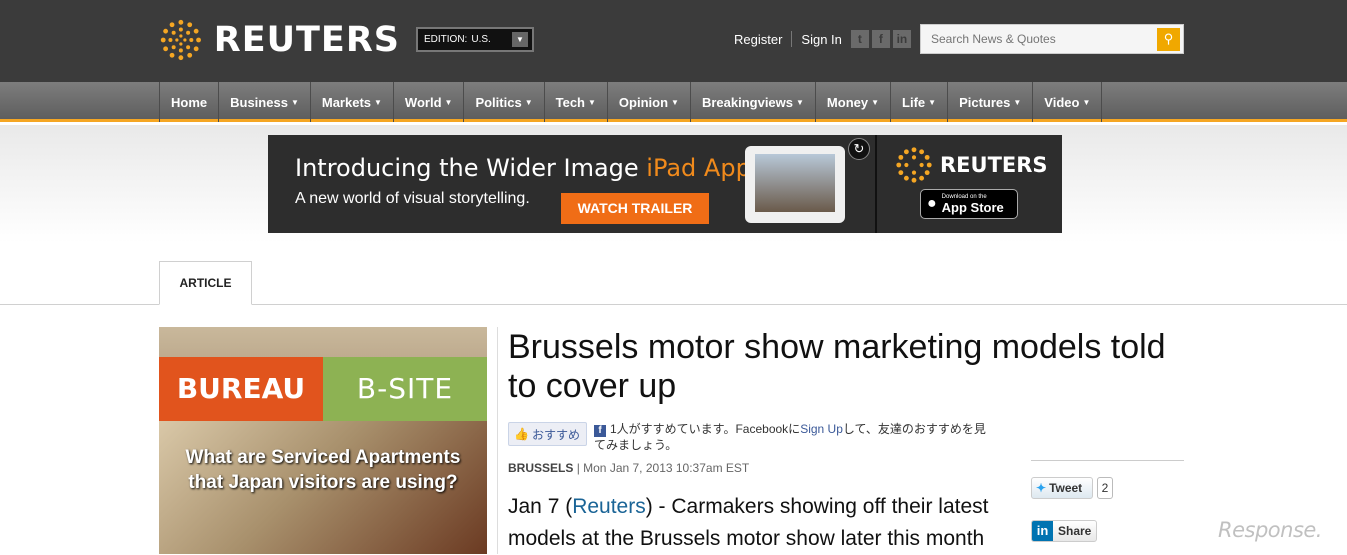 This screenshot has height=555, width=1347. I want to click on body-prefix: Jan 7 (, so click(540, 506).